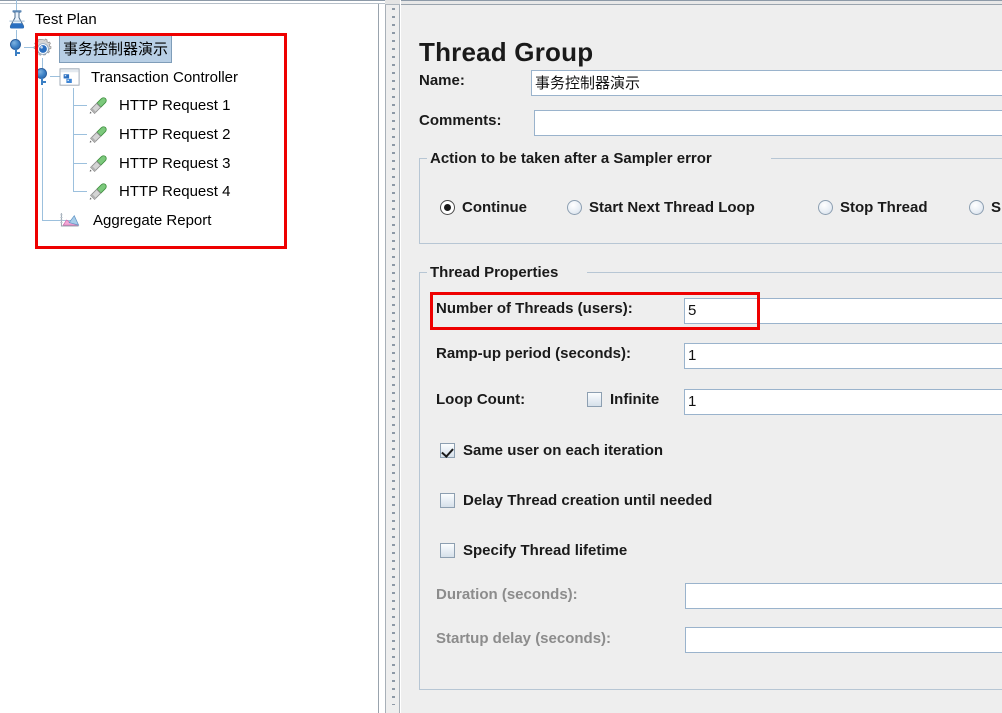 The image size is (1002, 713). Describe the element at coordinates (635, 399) in the screenshot. I see `checkbox-infinite-label: Infinite` at that location.